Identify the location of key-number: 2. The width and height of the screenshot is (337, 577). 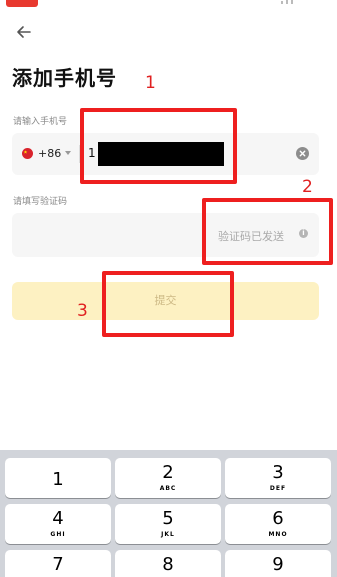
(168, 472).